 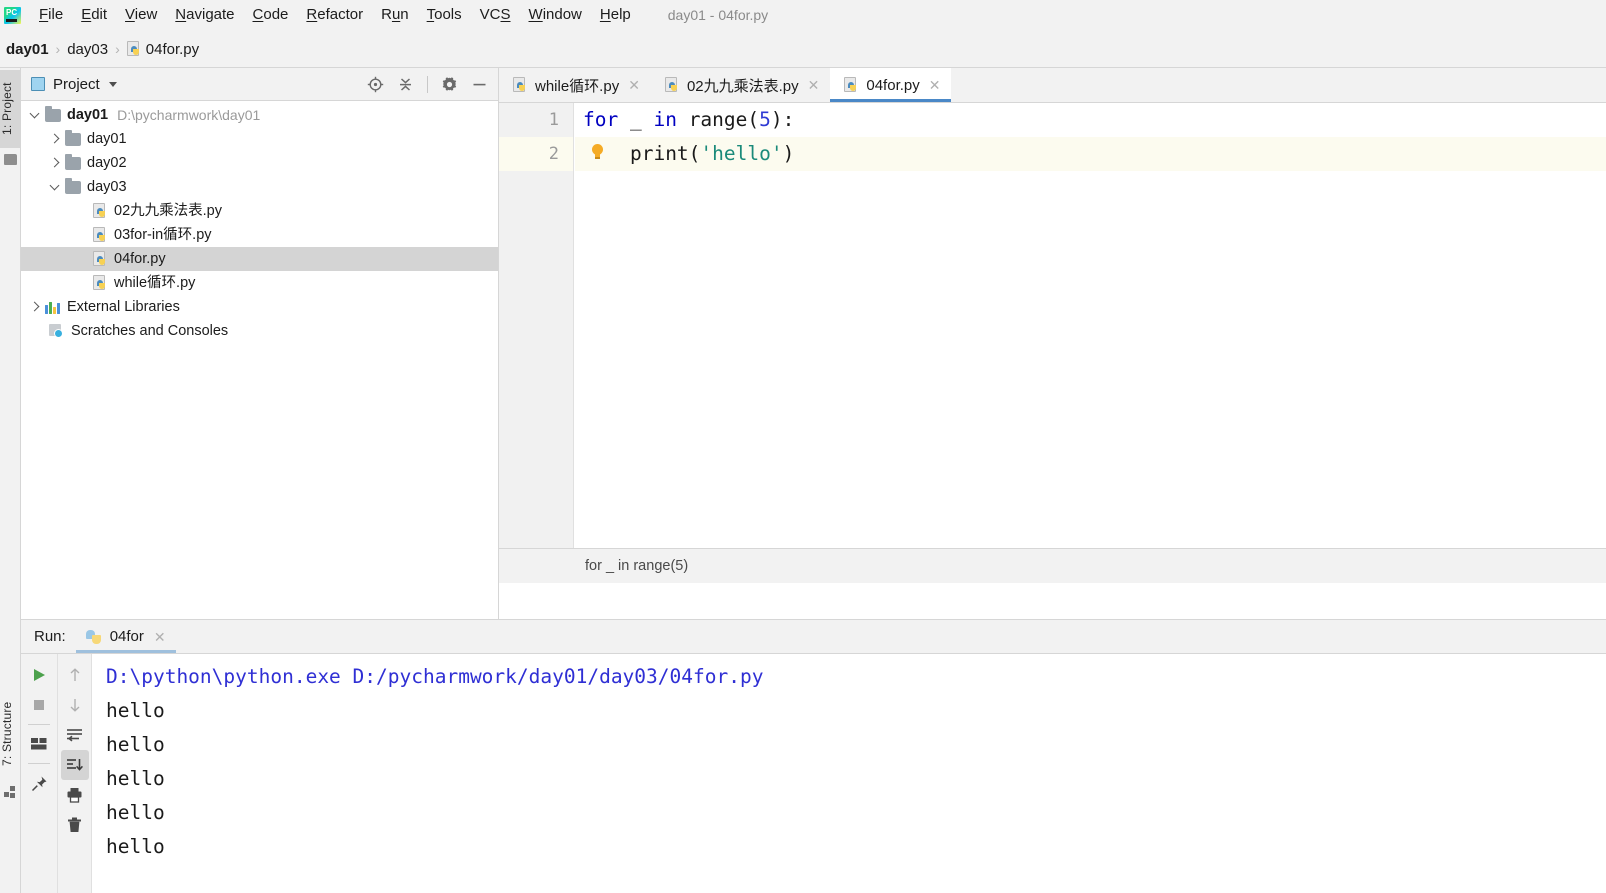 What do you see at coordinates (51, 15) in the screenshot?
I see `menu-file: File` at bounding box center [51, 15].